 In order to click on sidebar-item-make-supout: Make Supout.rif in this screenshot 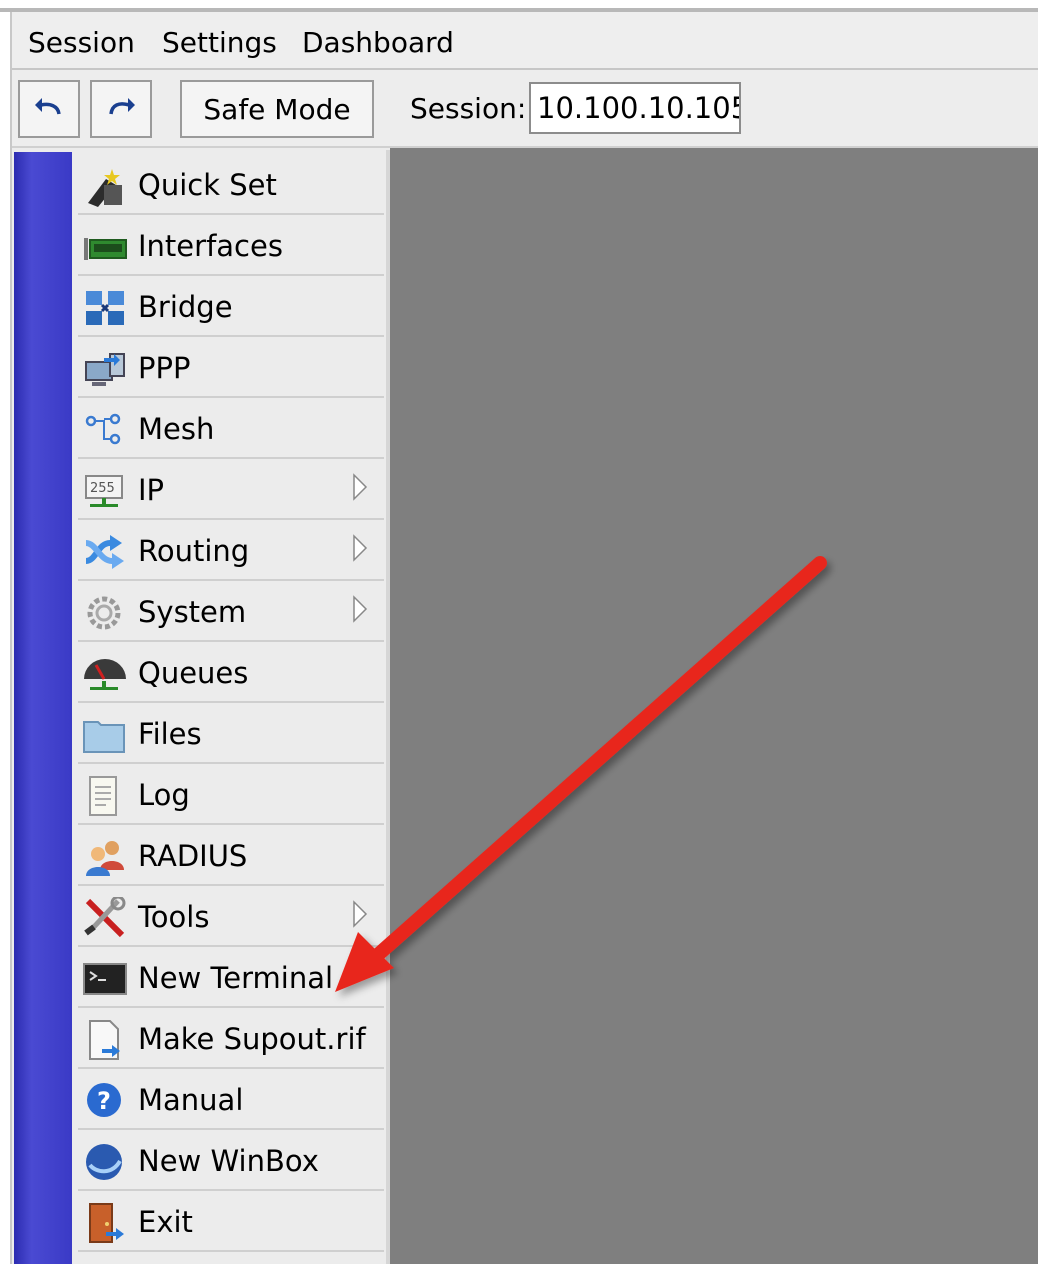, I will do `click(231, 1038)`.